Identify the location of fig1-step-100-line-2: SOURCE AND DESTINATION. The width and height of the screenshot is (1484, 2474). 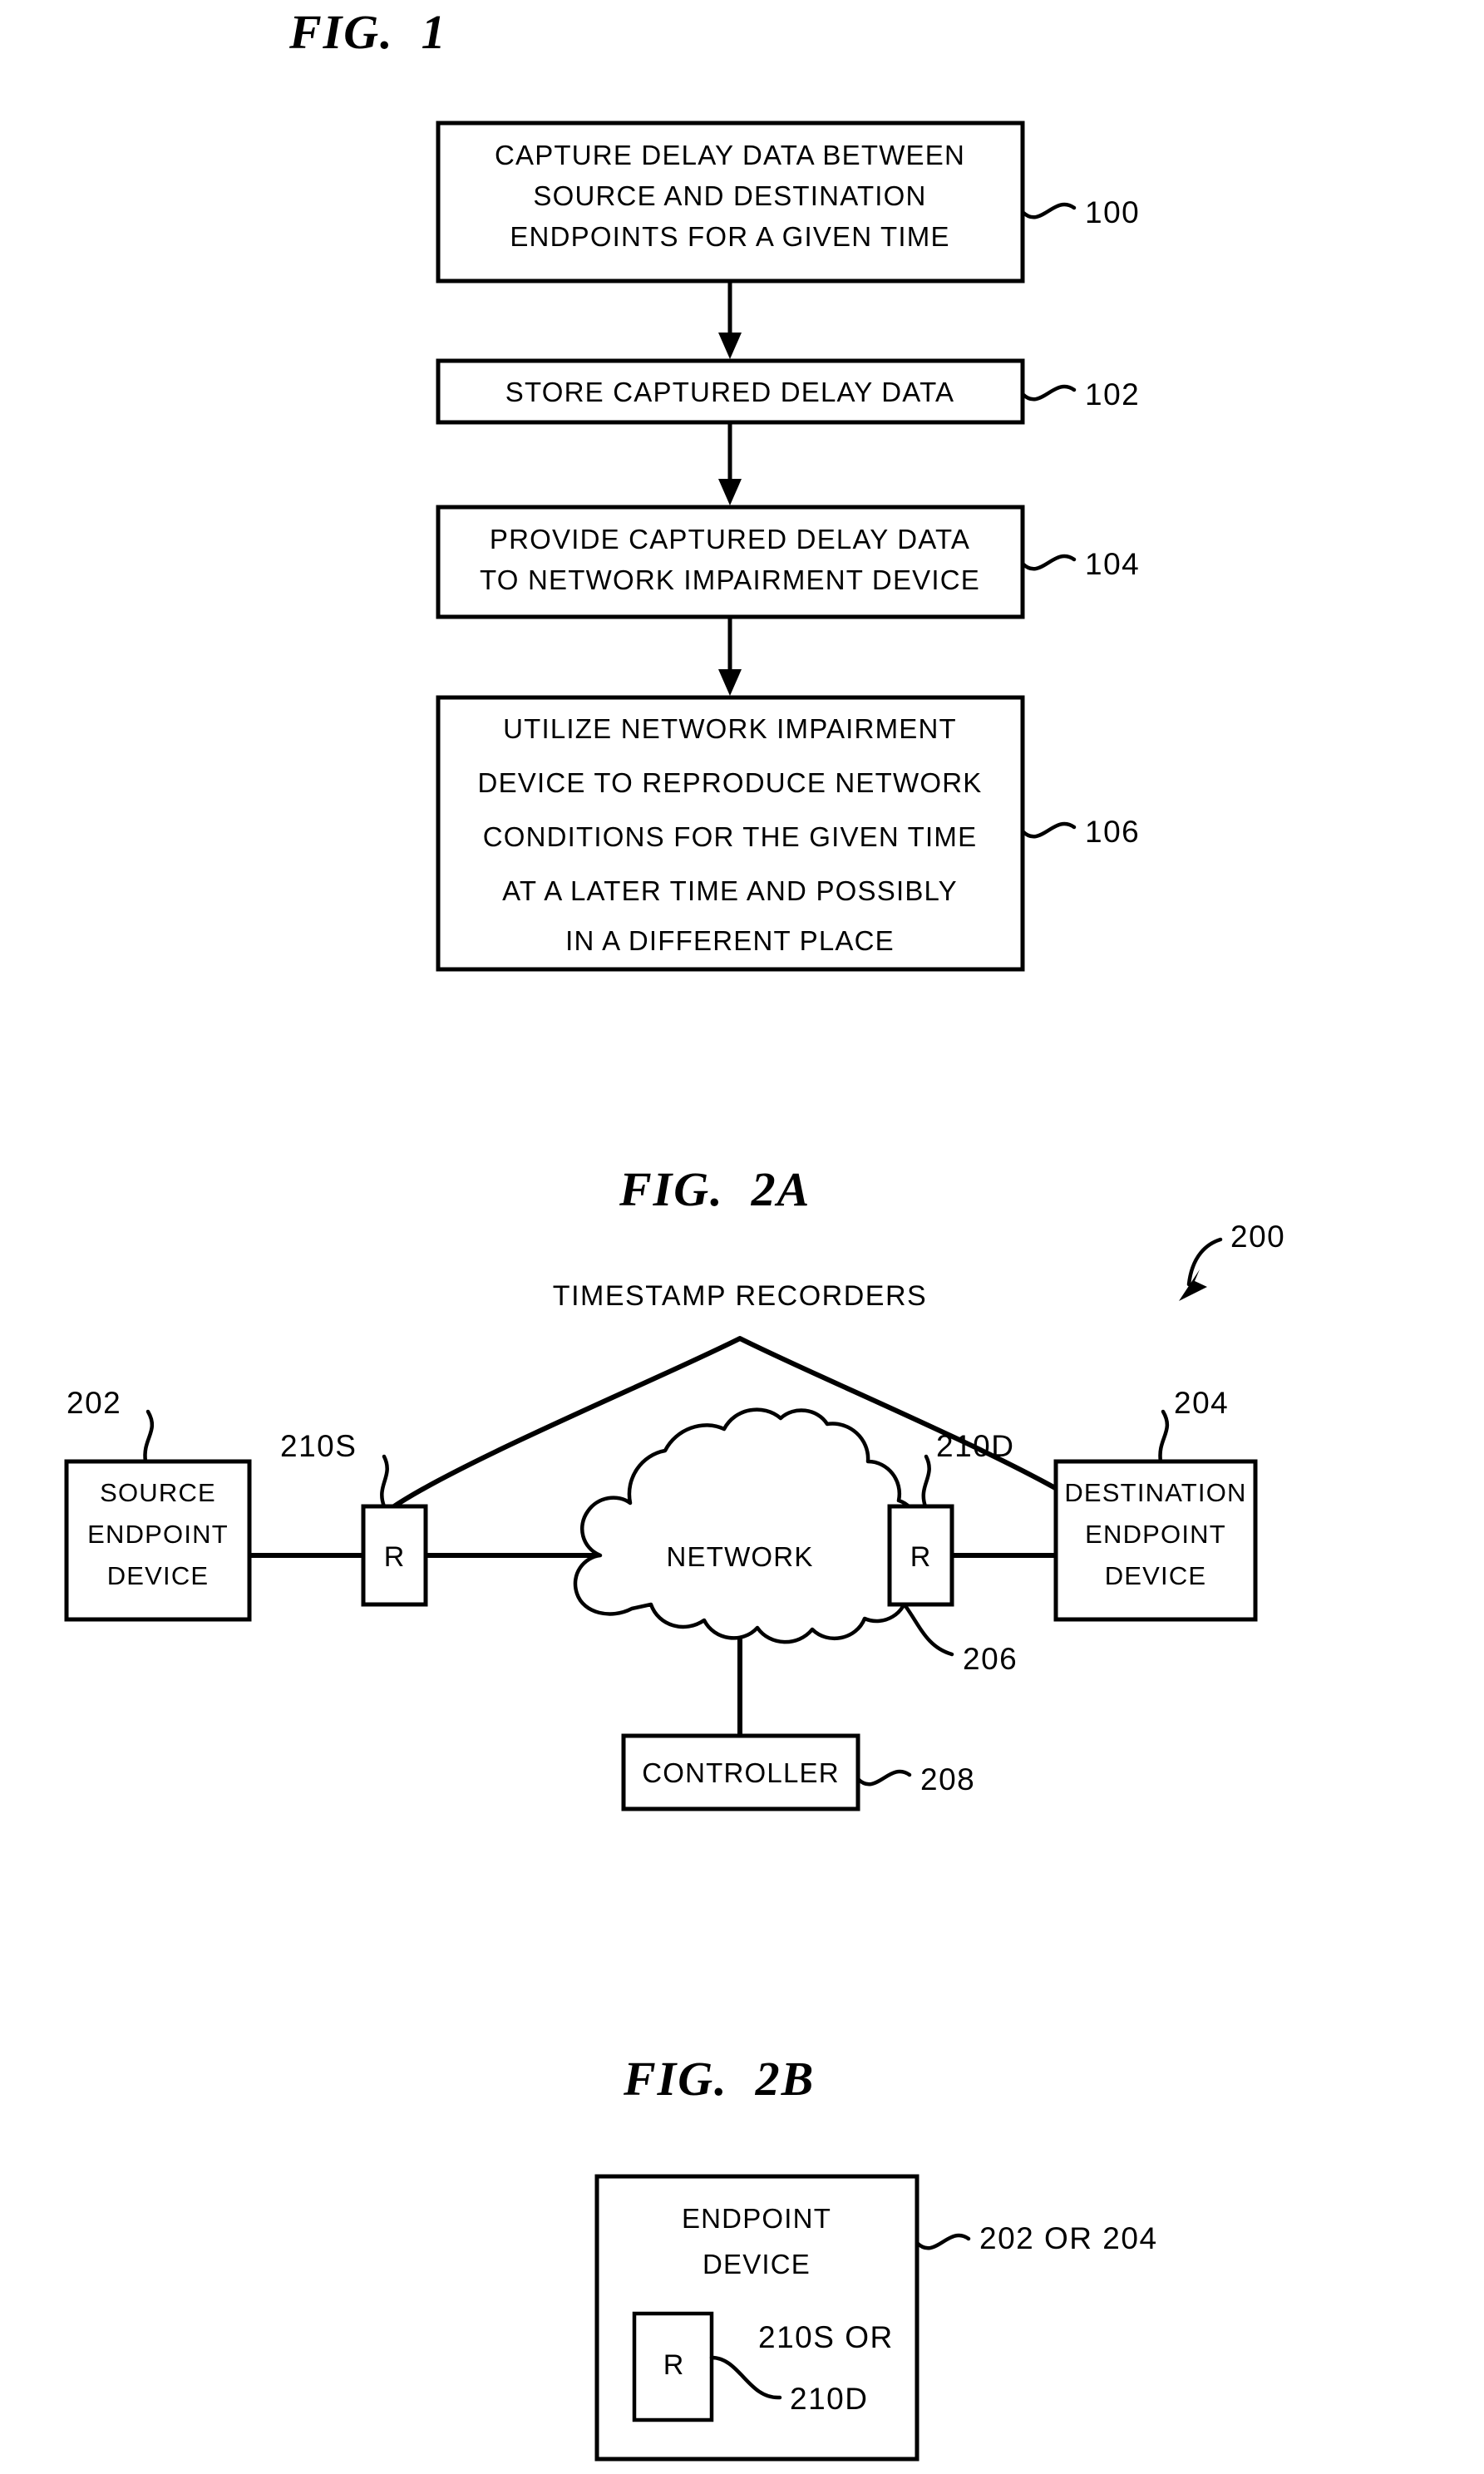
(729, 195).